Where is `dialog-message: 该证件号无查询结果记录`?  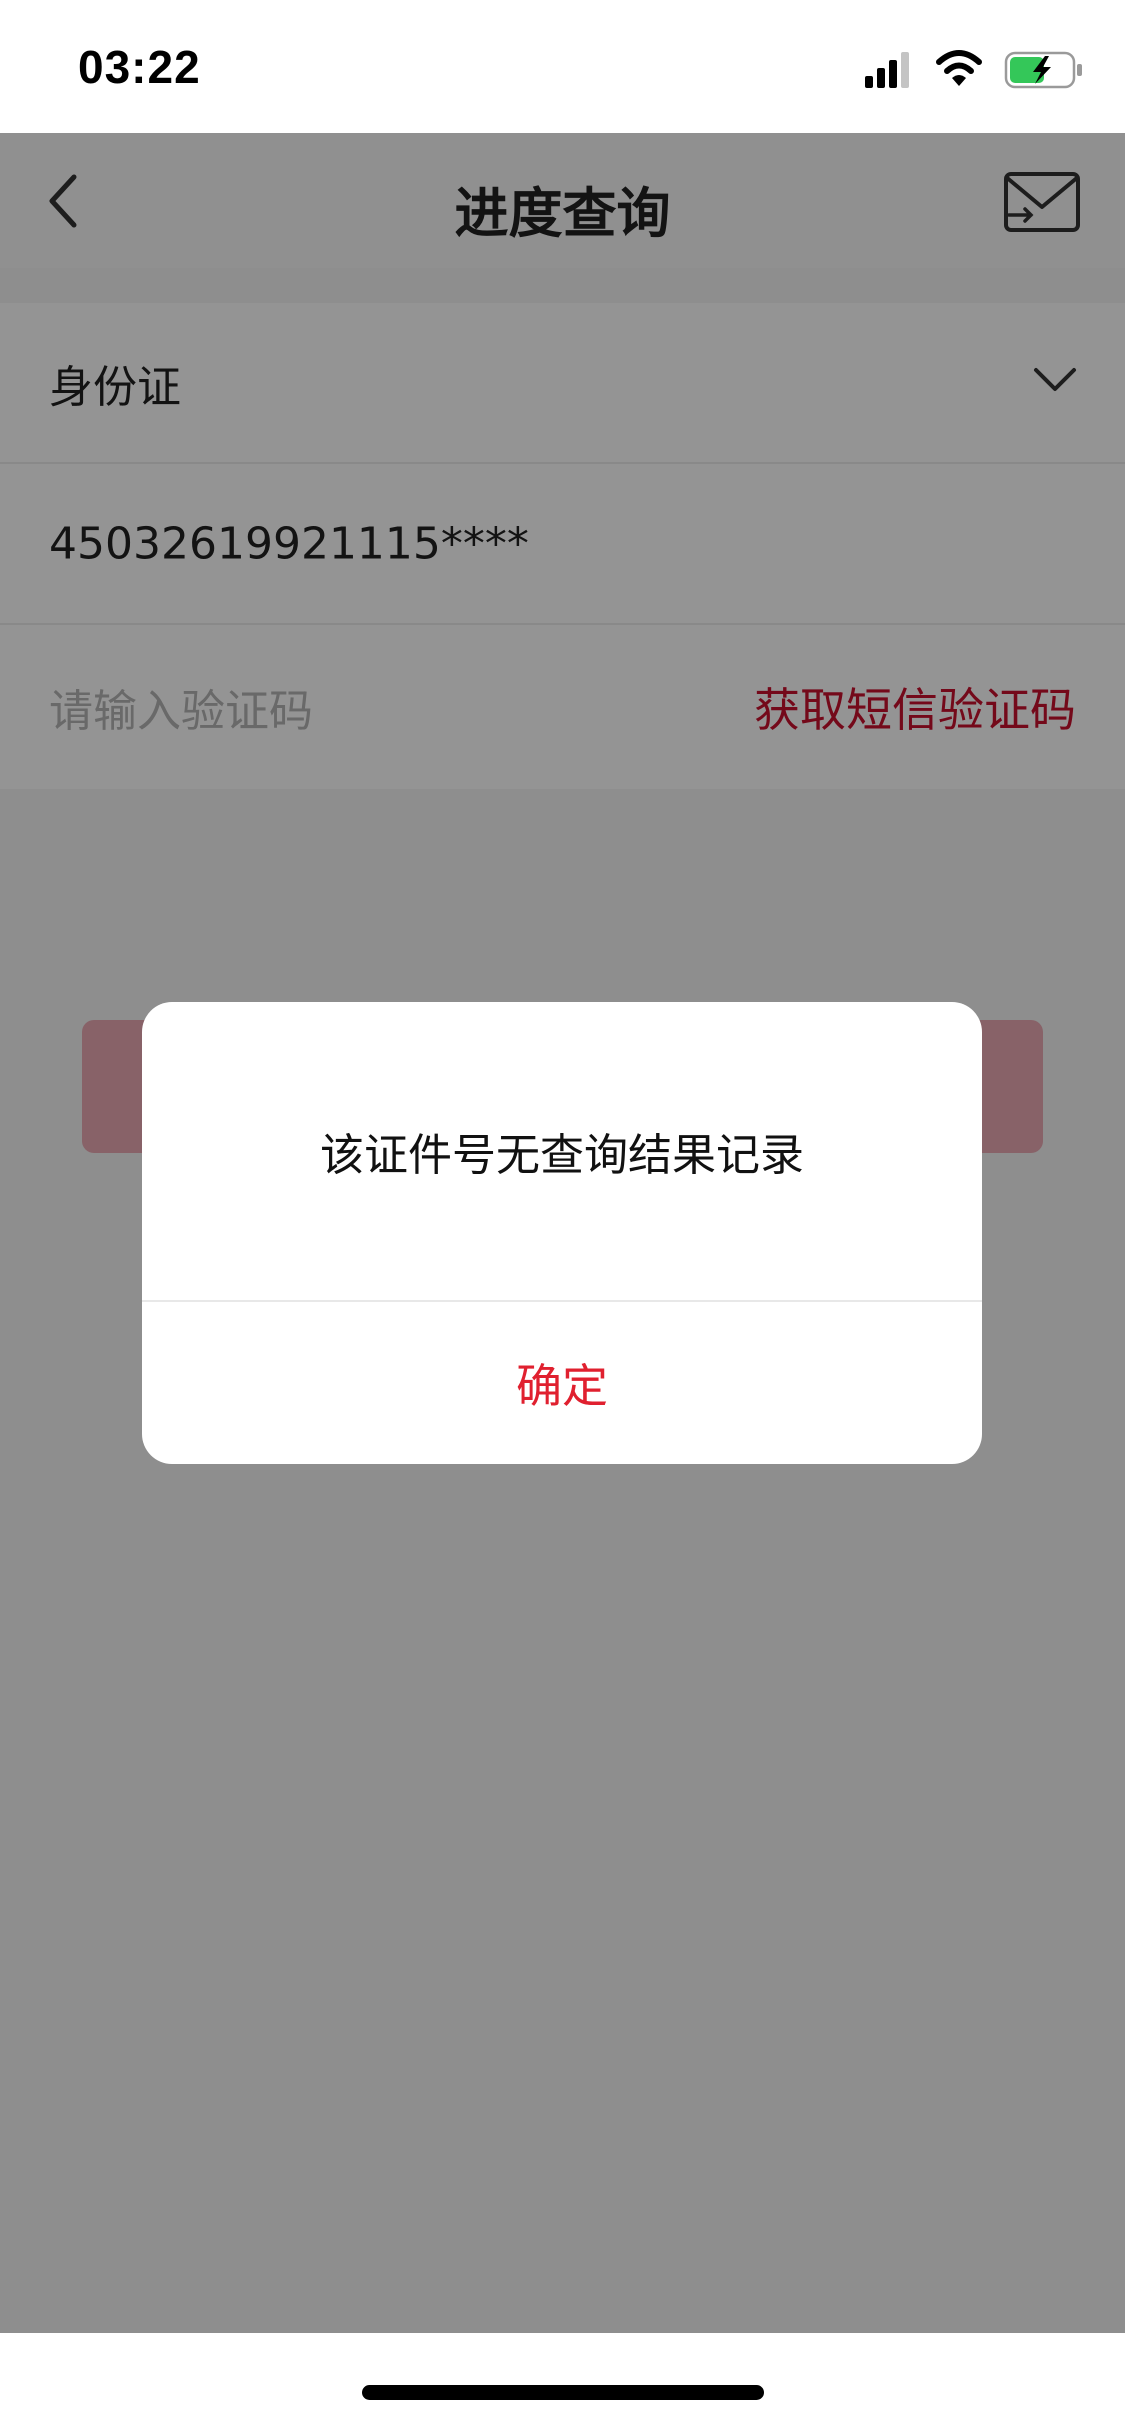 dialog-message: 该证件号无查询结果记录 is located at coordinates (562, 1155).